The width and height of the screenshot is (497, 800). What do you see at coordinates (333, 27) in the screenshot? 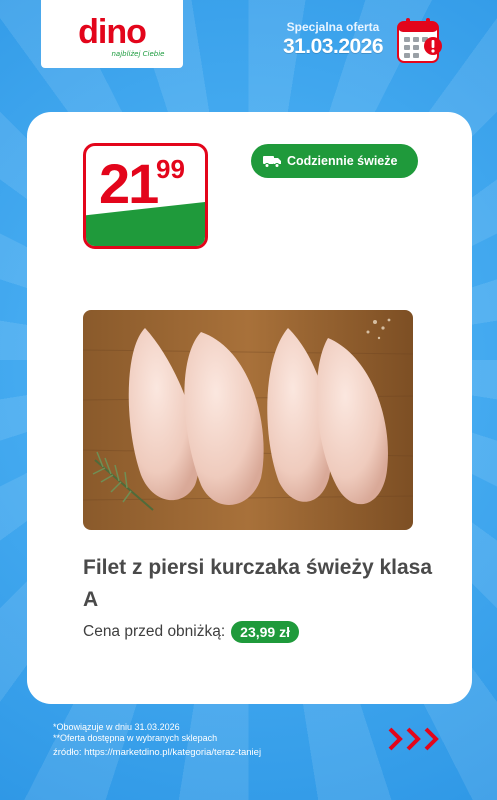
I see `offer-label: Specjalna oferta` at bounding box center [333, 27].